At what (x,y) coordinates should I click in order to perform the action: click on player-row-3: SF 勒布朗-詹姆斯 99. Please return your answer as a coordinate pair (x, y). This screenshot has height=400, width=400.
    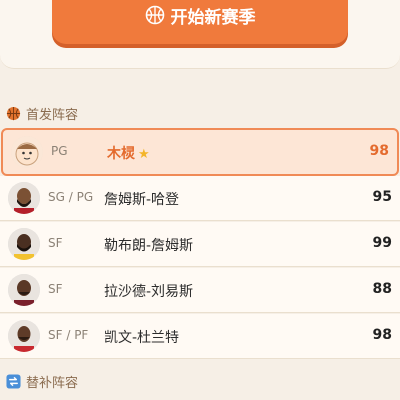
    Looking at the image, I should click on (200, 244).